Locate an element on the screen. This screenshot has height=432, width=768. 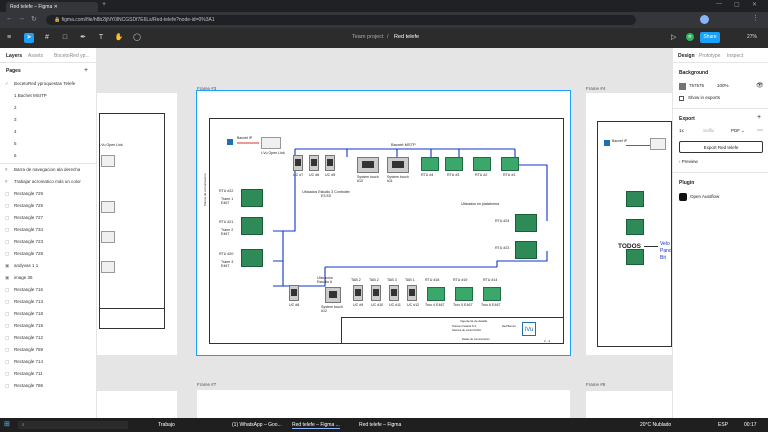
layer-item: # Barra de navegacion ala derecha is located at coordinates (48, 170).